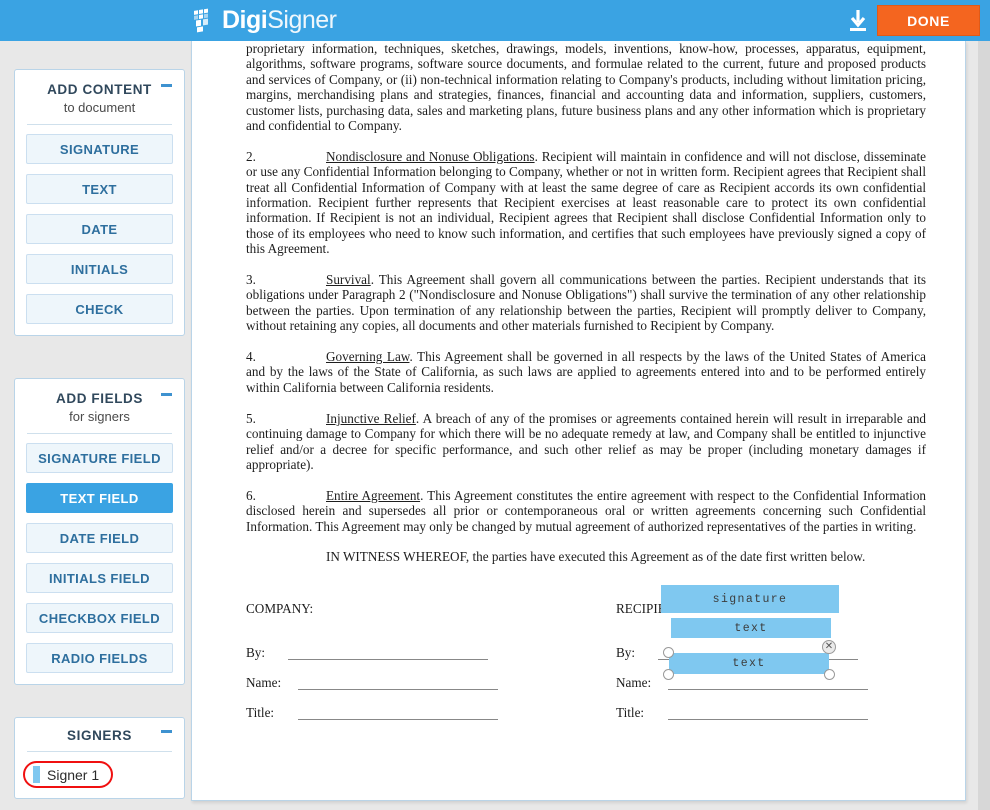  What do you see at coordinates (858, 21) in the screenshot?
I see `download-icon` at bounding box center [858, 21].